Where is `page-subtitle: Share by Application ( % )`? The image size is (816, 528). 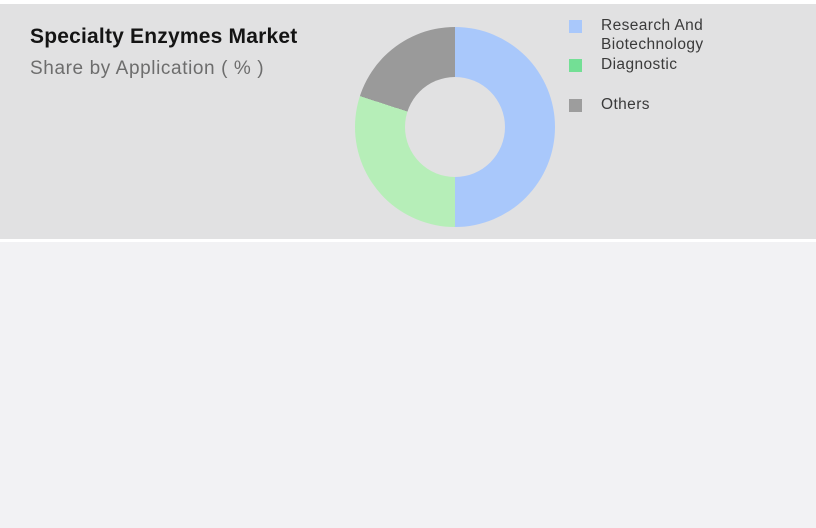 page-subtitle: Share by Application ( % ) is located at coordinates (147, 68).